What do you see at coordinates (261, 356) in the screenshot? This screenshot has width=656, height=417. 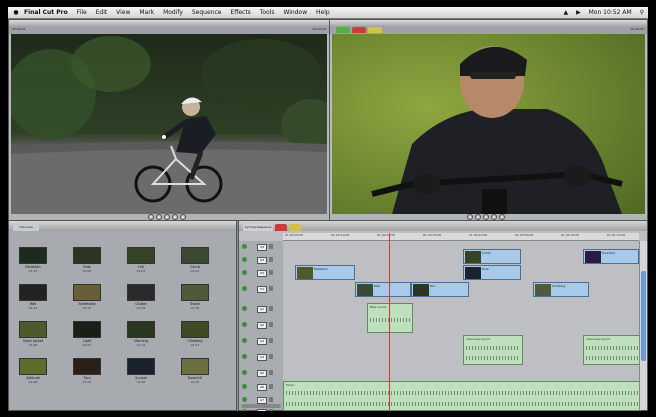 I see `track-header: A4` at bounding box center [261, 356].